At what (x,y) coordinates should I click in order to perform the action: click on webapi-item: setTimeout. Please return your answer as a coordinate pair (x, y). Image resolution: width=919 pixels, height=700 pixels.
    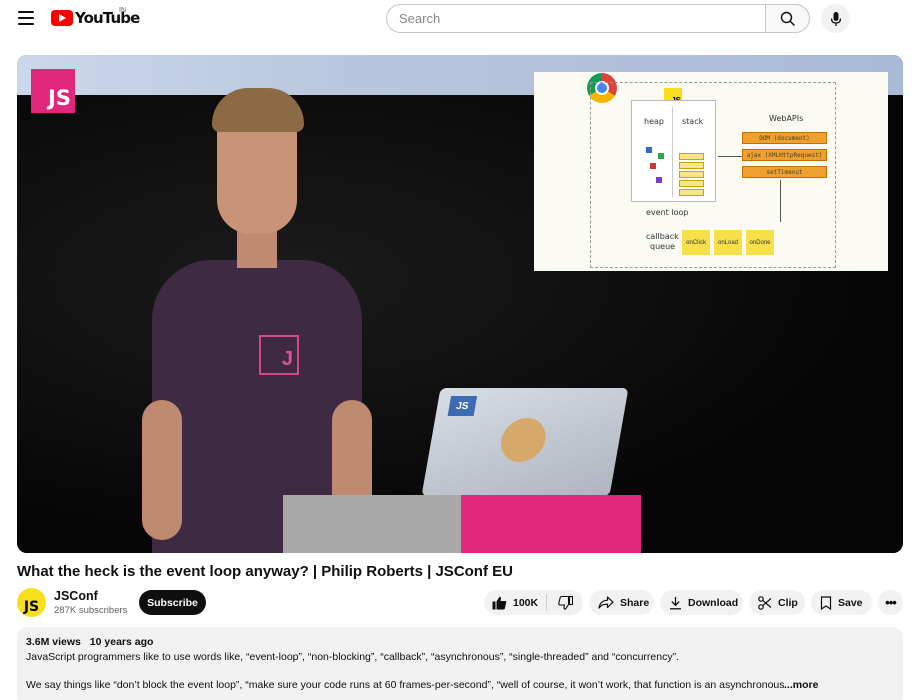
    Looking at the image, I should click on (784, 172).